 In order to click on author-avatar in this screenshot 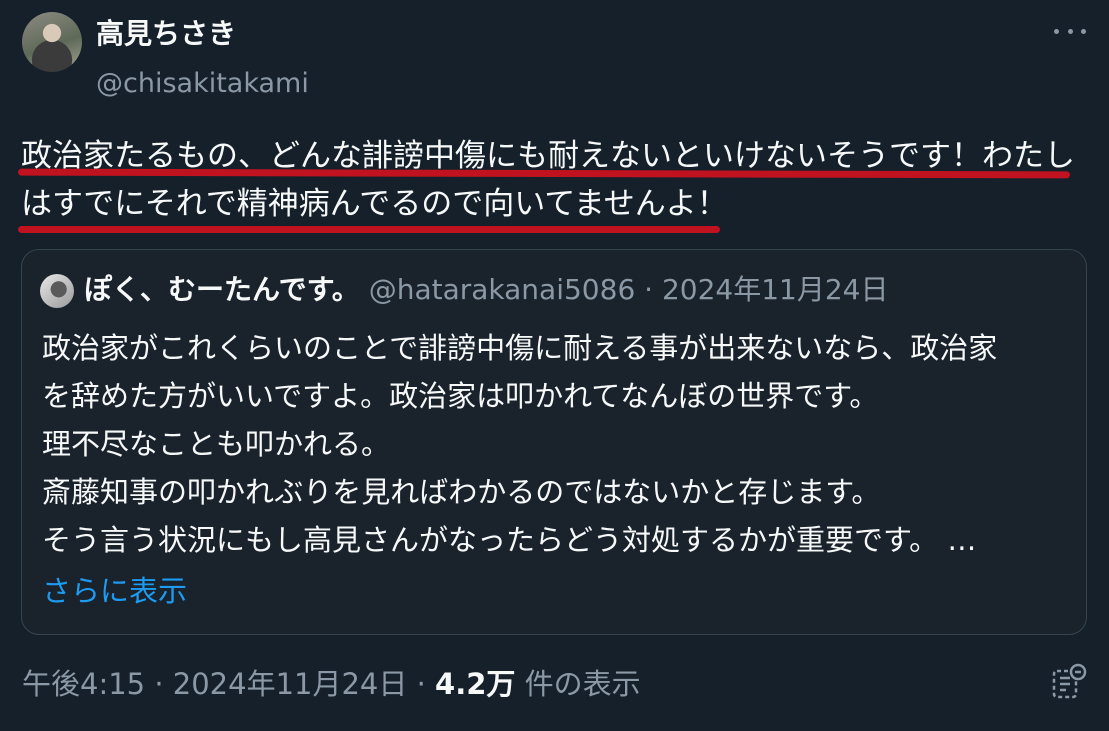, I will do `click(52, 42)`.